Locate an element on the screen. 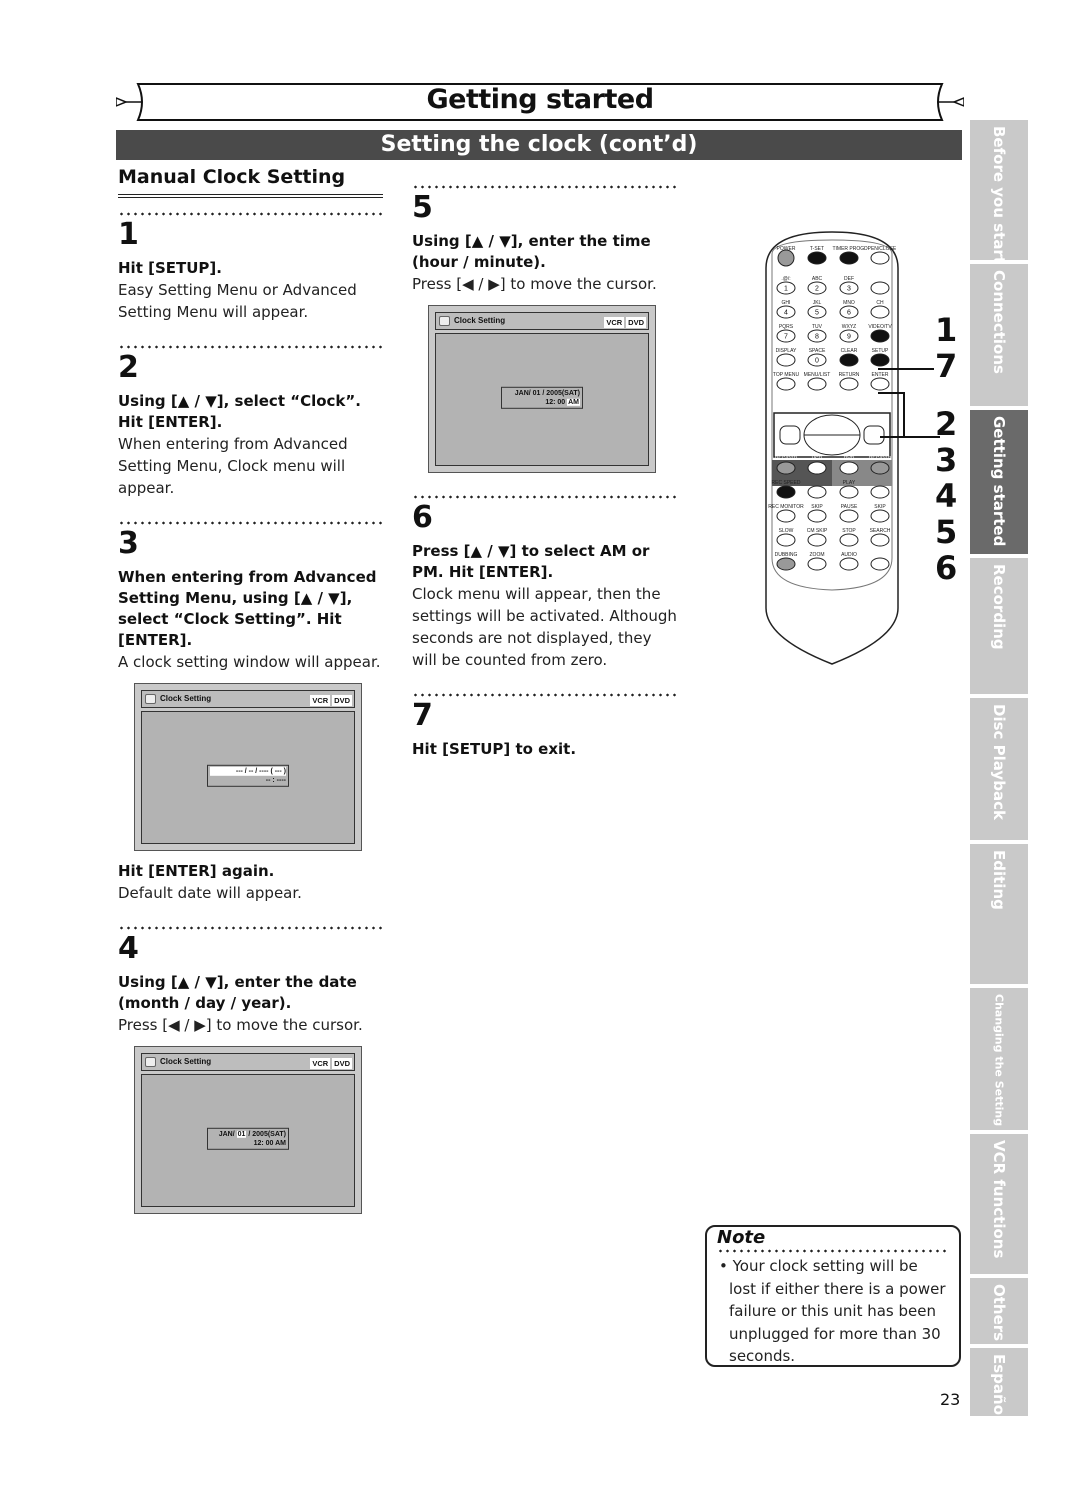 The height and width of the screenshot is (1487, 1080). subheading: Manual Clock Setting is located at coordinates (250, 182).